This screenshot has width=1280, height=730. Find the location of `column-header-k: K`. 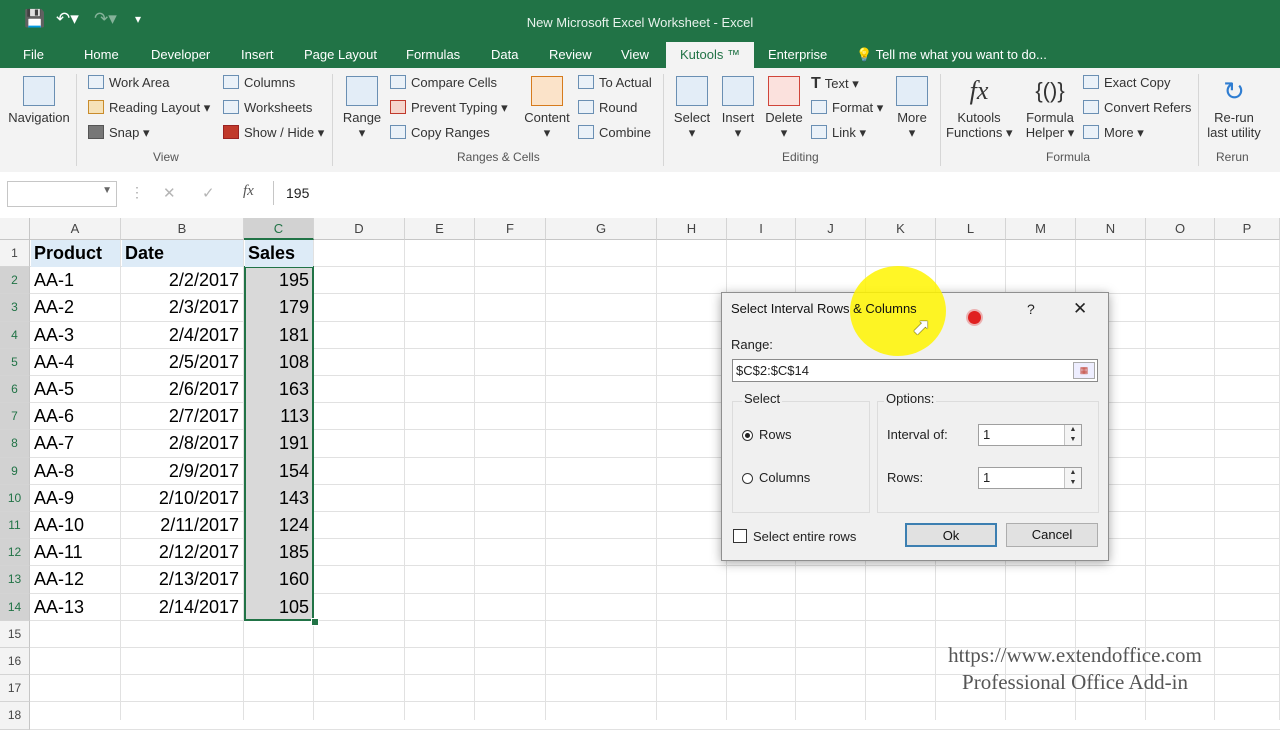

column-header-k: K is located at coordinates (901, 229).